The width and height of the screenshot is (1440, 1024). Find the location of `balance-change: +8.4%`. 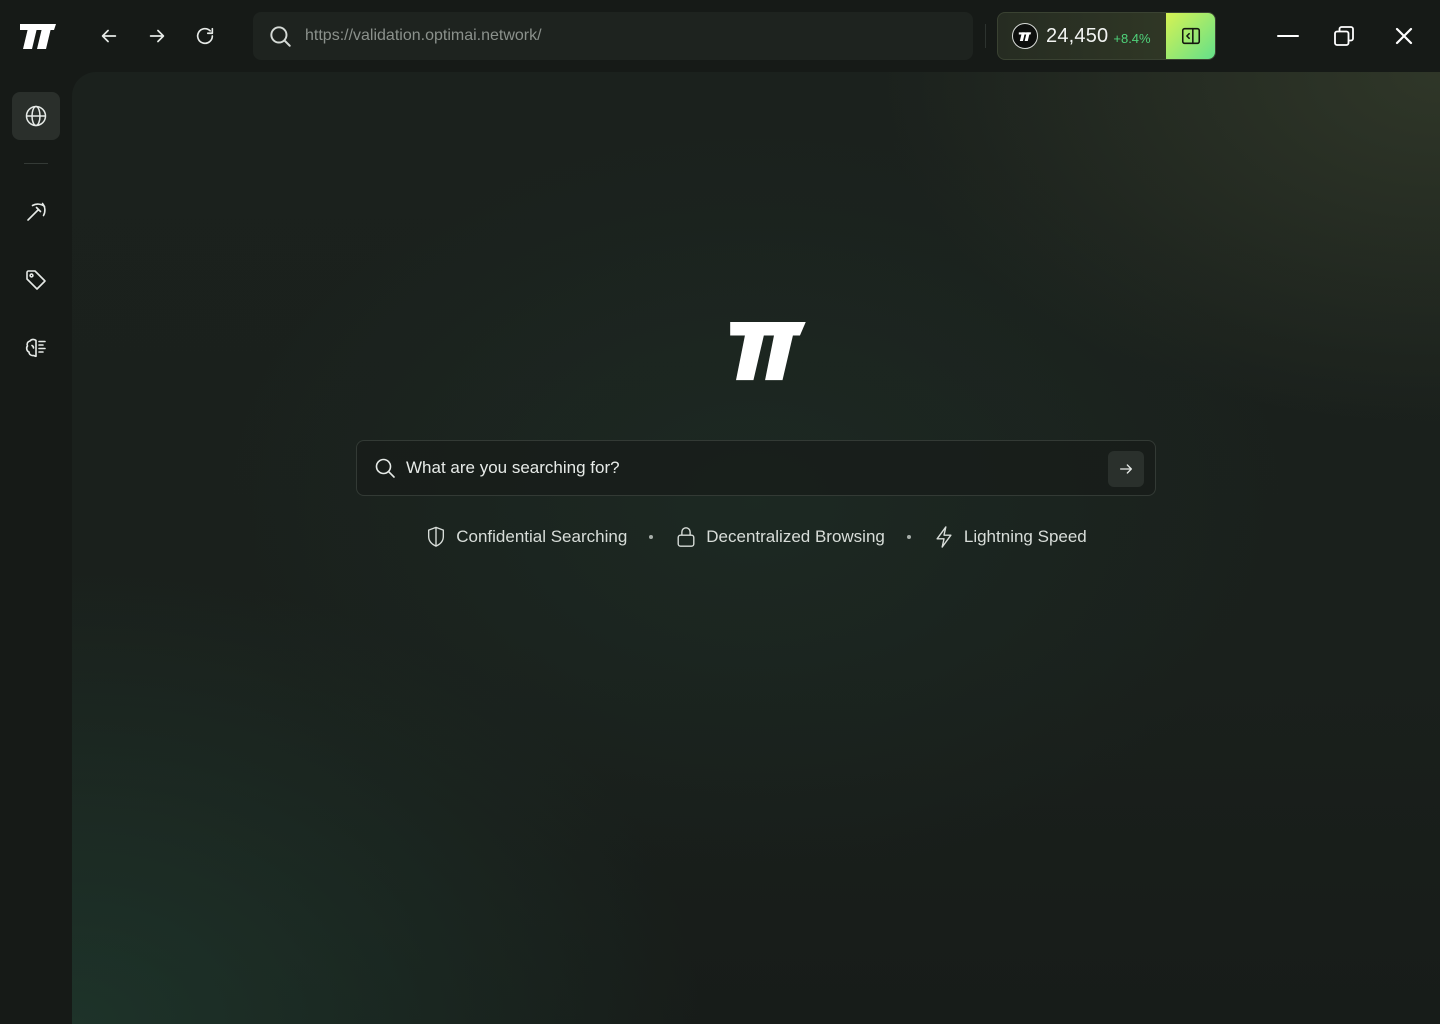

balance-change: +8.4% is located at coordinates (1132, 38).